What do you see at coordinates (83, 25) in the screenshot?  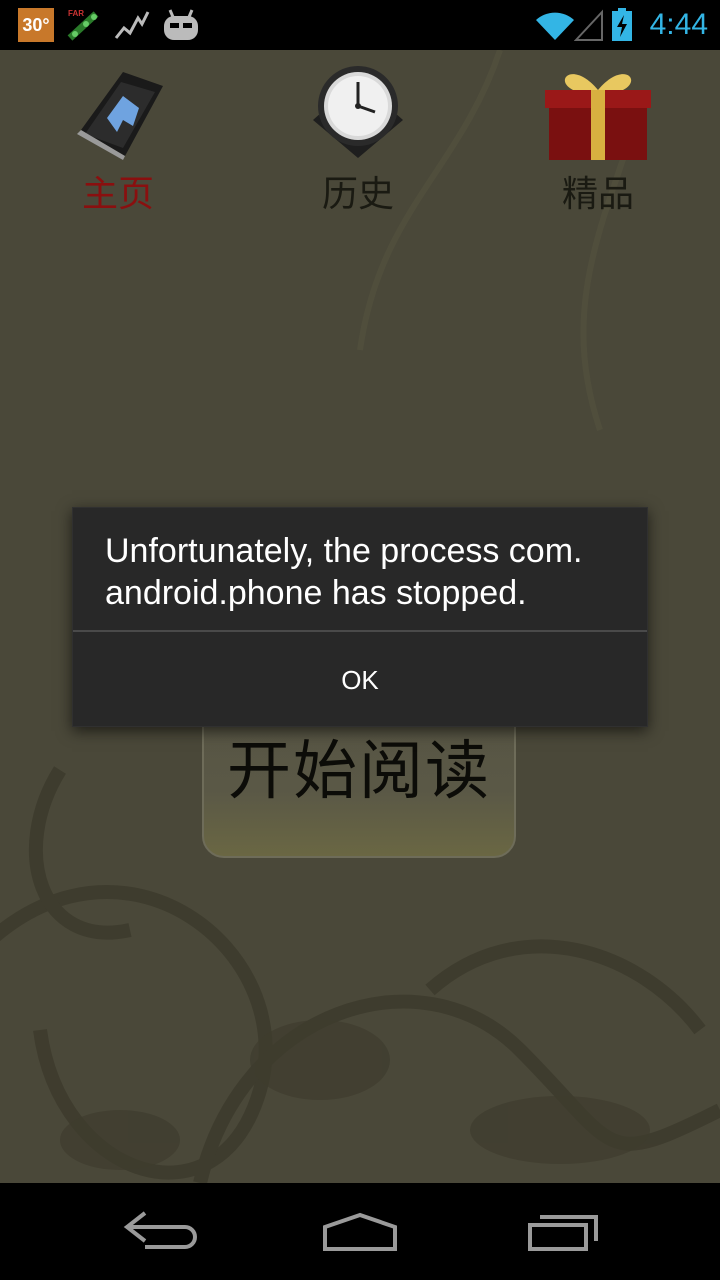 I see `flag-icon: FAR` at bounding box center [83, 25].